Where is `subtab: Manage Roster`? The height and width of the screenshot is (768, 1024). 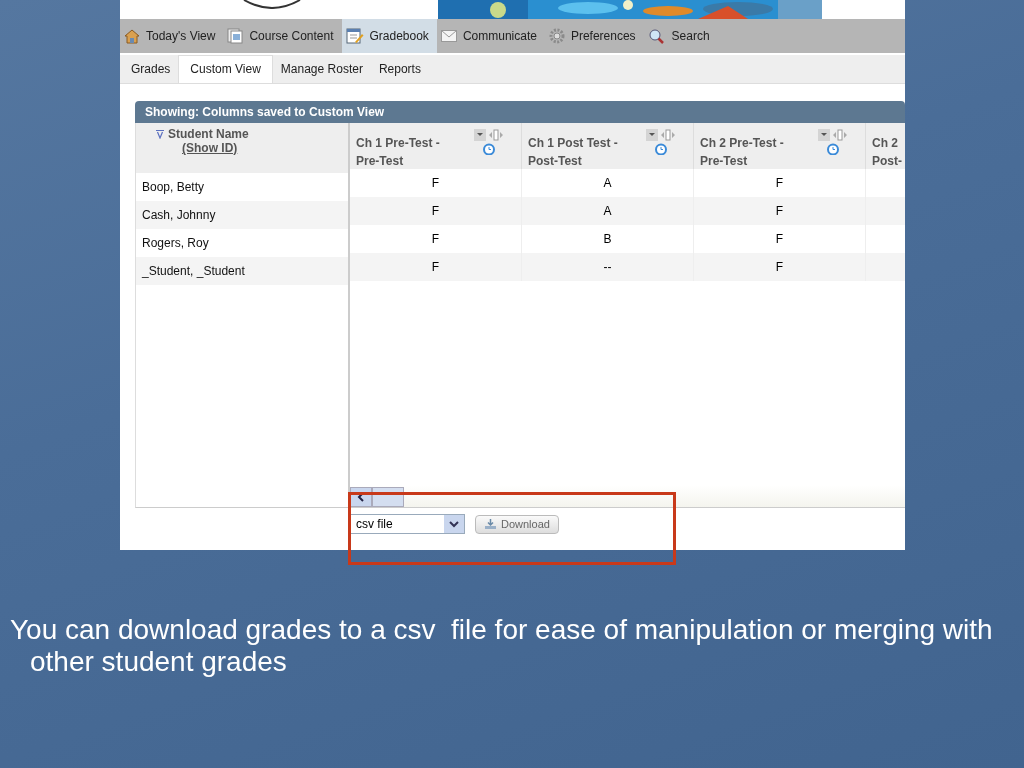 subtab: Manage Roster is located at coordinates (321, 70).